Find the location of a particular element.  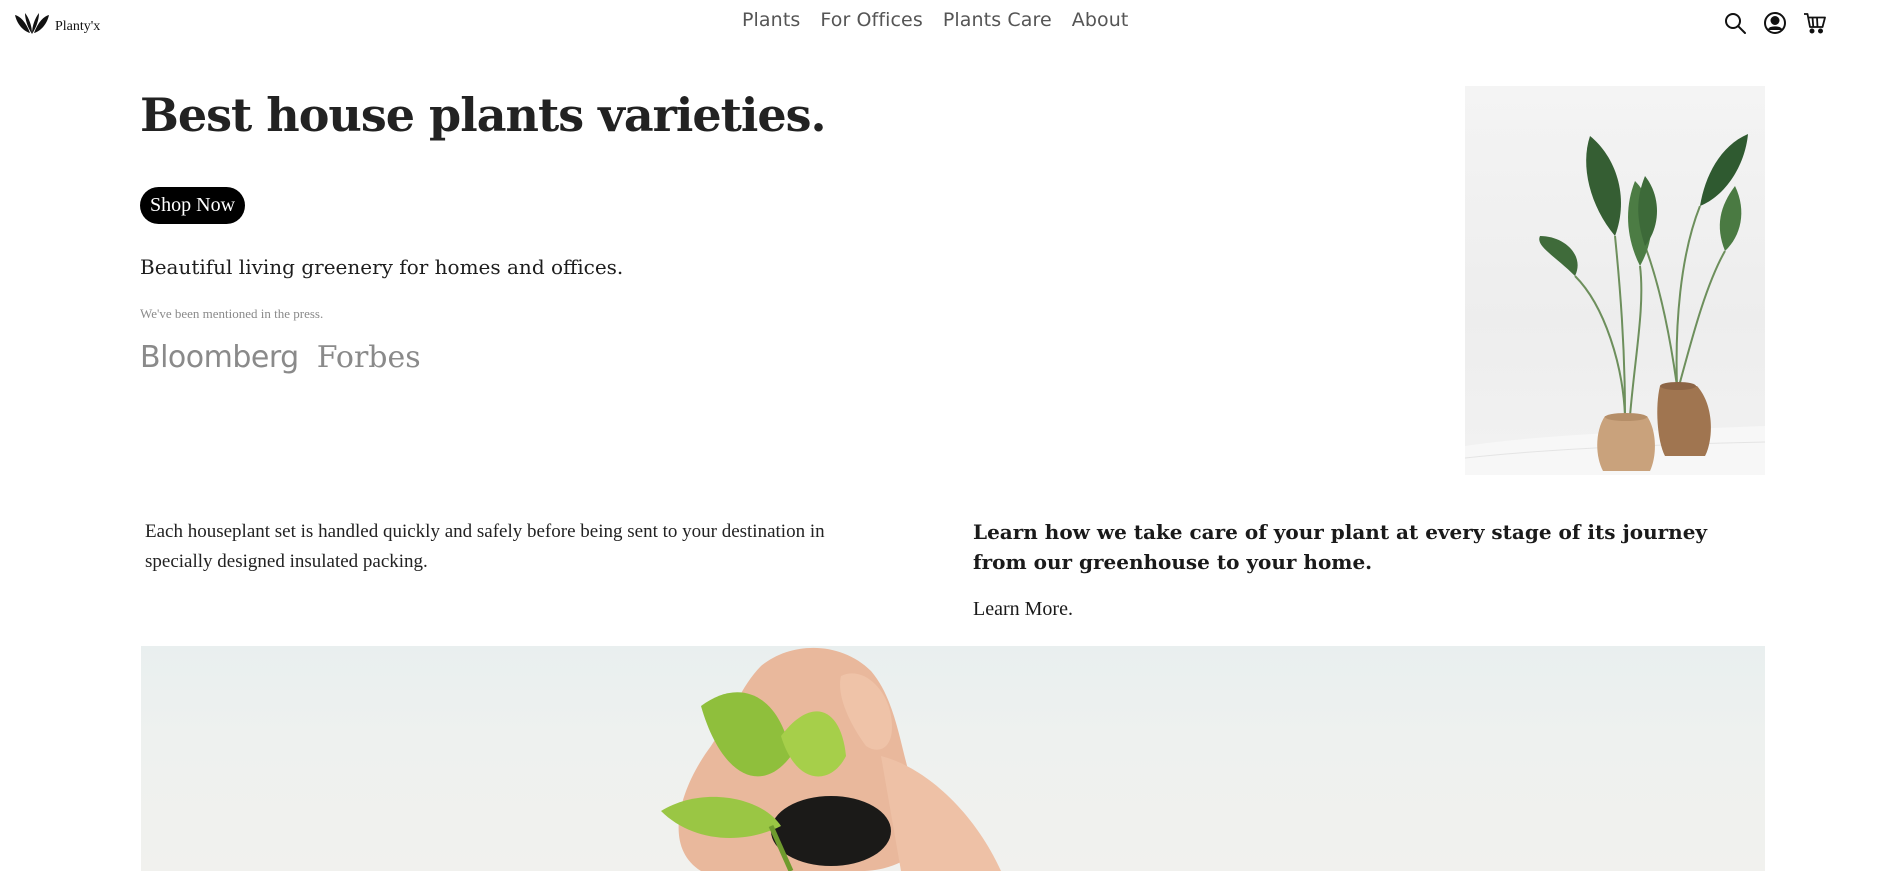

press-note: We've been mentioned in the press. is located at coordinates (232, 313).